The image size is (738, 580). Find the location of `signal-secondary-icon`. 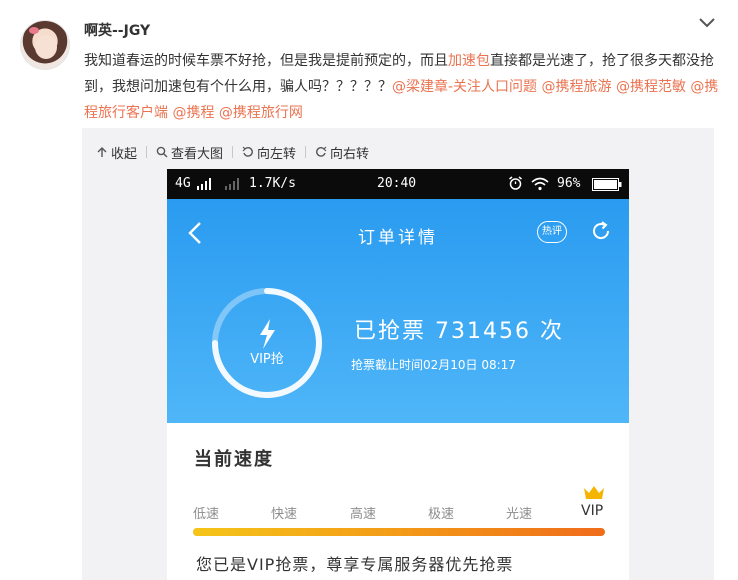

signal-secondary-icon is located at coordinates (232, 184).